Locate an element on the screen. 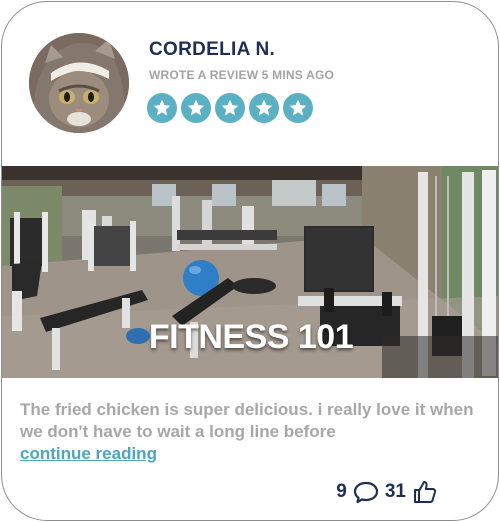  image-title: FITNESS 101 is located at coordinates (251, 337).